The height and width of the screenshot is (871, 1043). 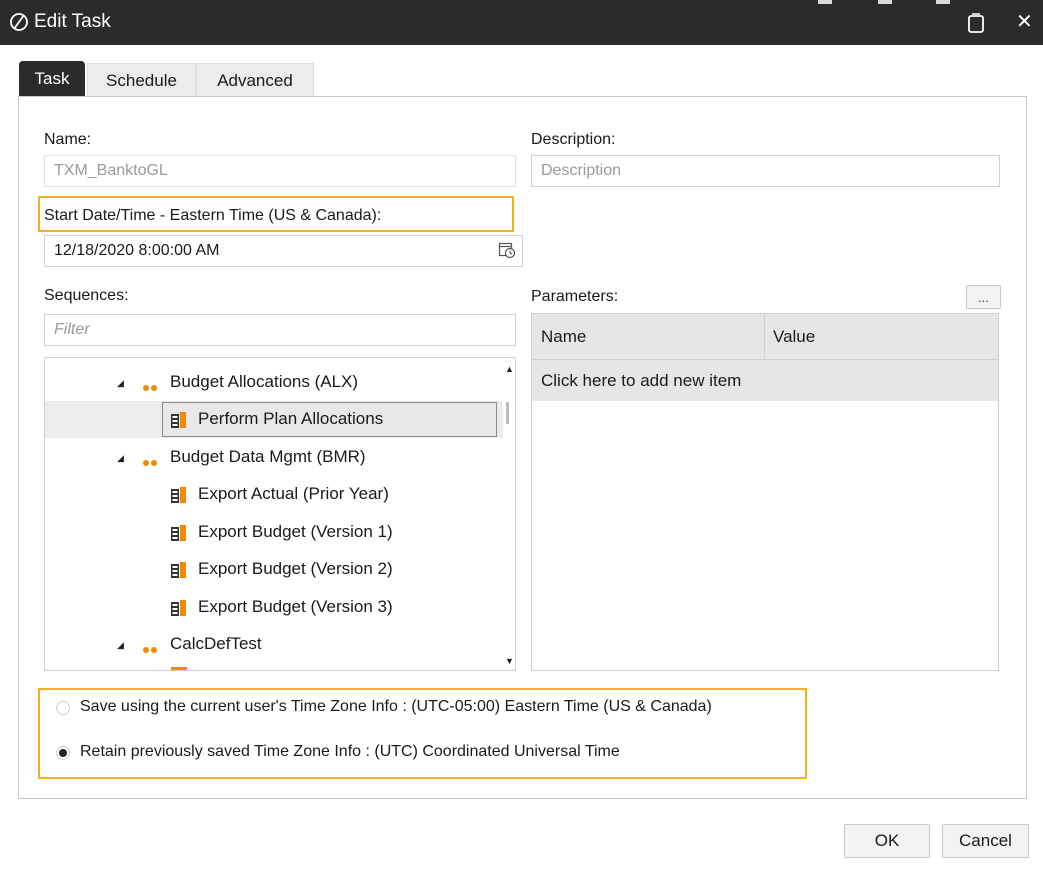 I want to click on sequence-filter-input: Filter, so click(x=280, y=330).